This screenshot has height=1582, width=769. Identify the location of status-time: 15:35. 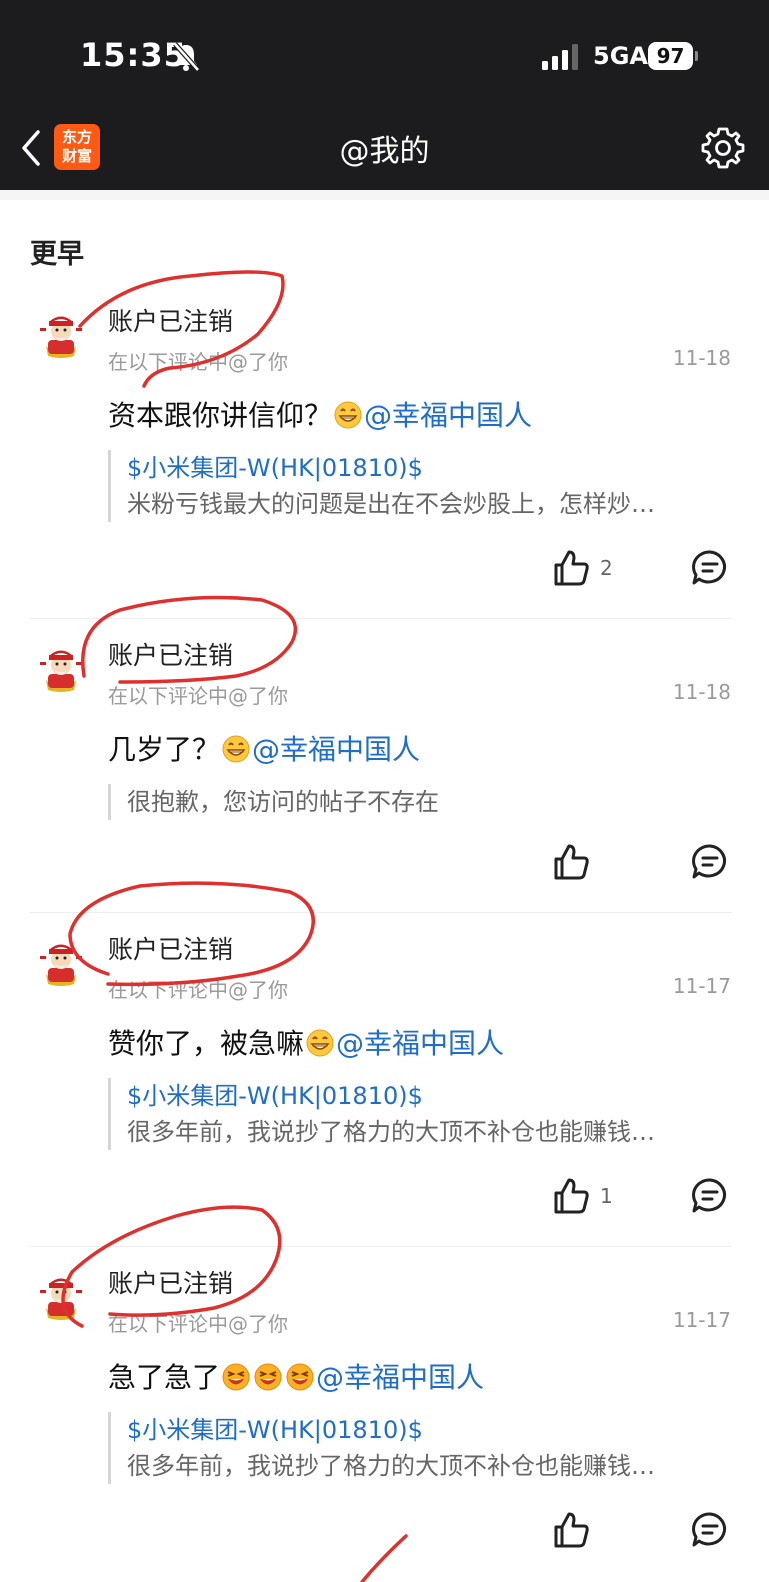
(133, 55).